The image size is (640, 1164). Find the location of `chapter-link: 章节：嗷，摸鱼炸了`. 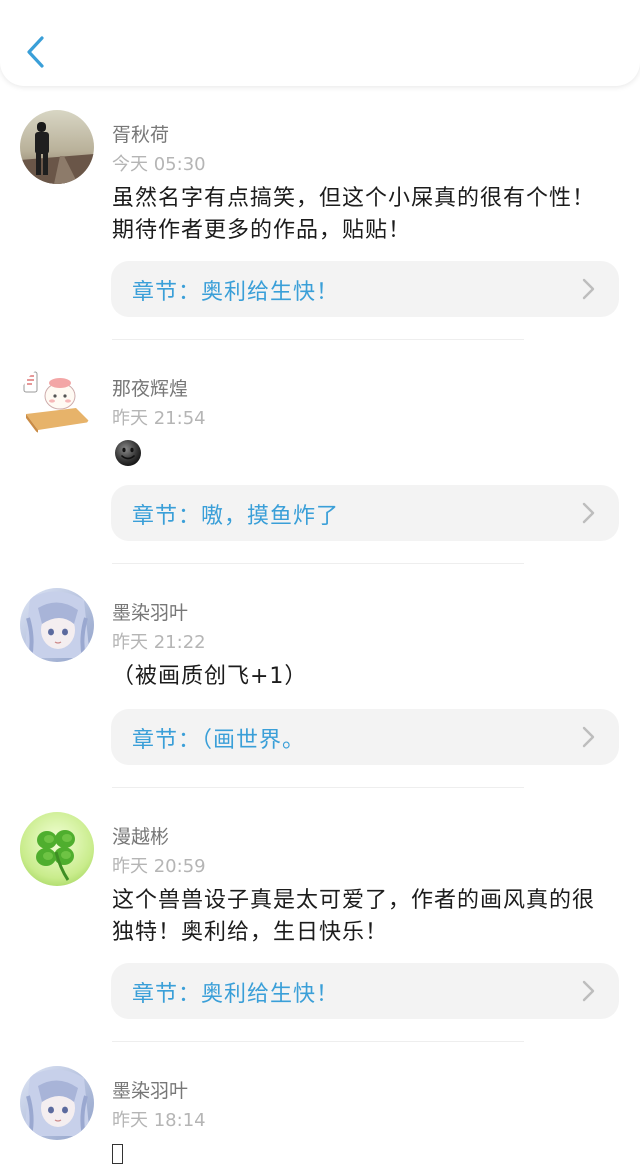

chapter-link: 章节：嗷，摸鱼炸了 is located at coordinates (365, 513).